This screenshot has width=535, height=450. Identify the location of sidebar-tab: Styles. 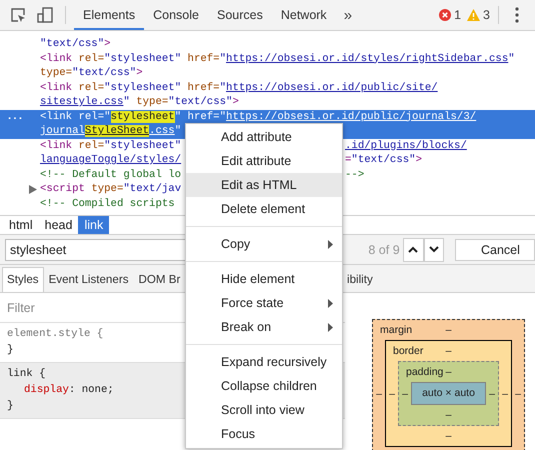
(23, 279).